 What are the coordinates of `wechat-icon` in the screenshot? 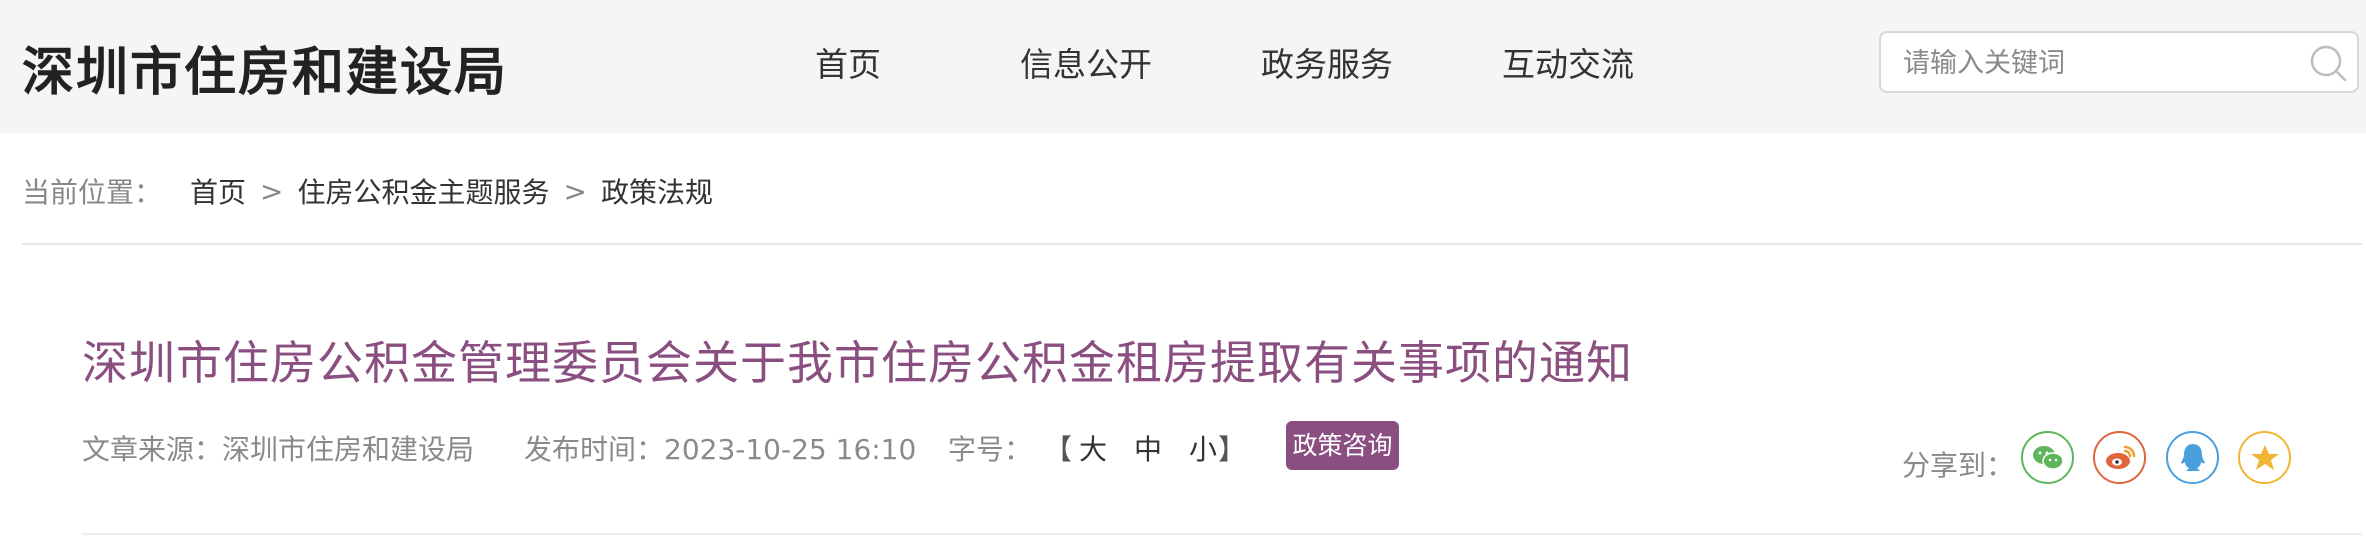 It's located at (2048, 457).